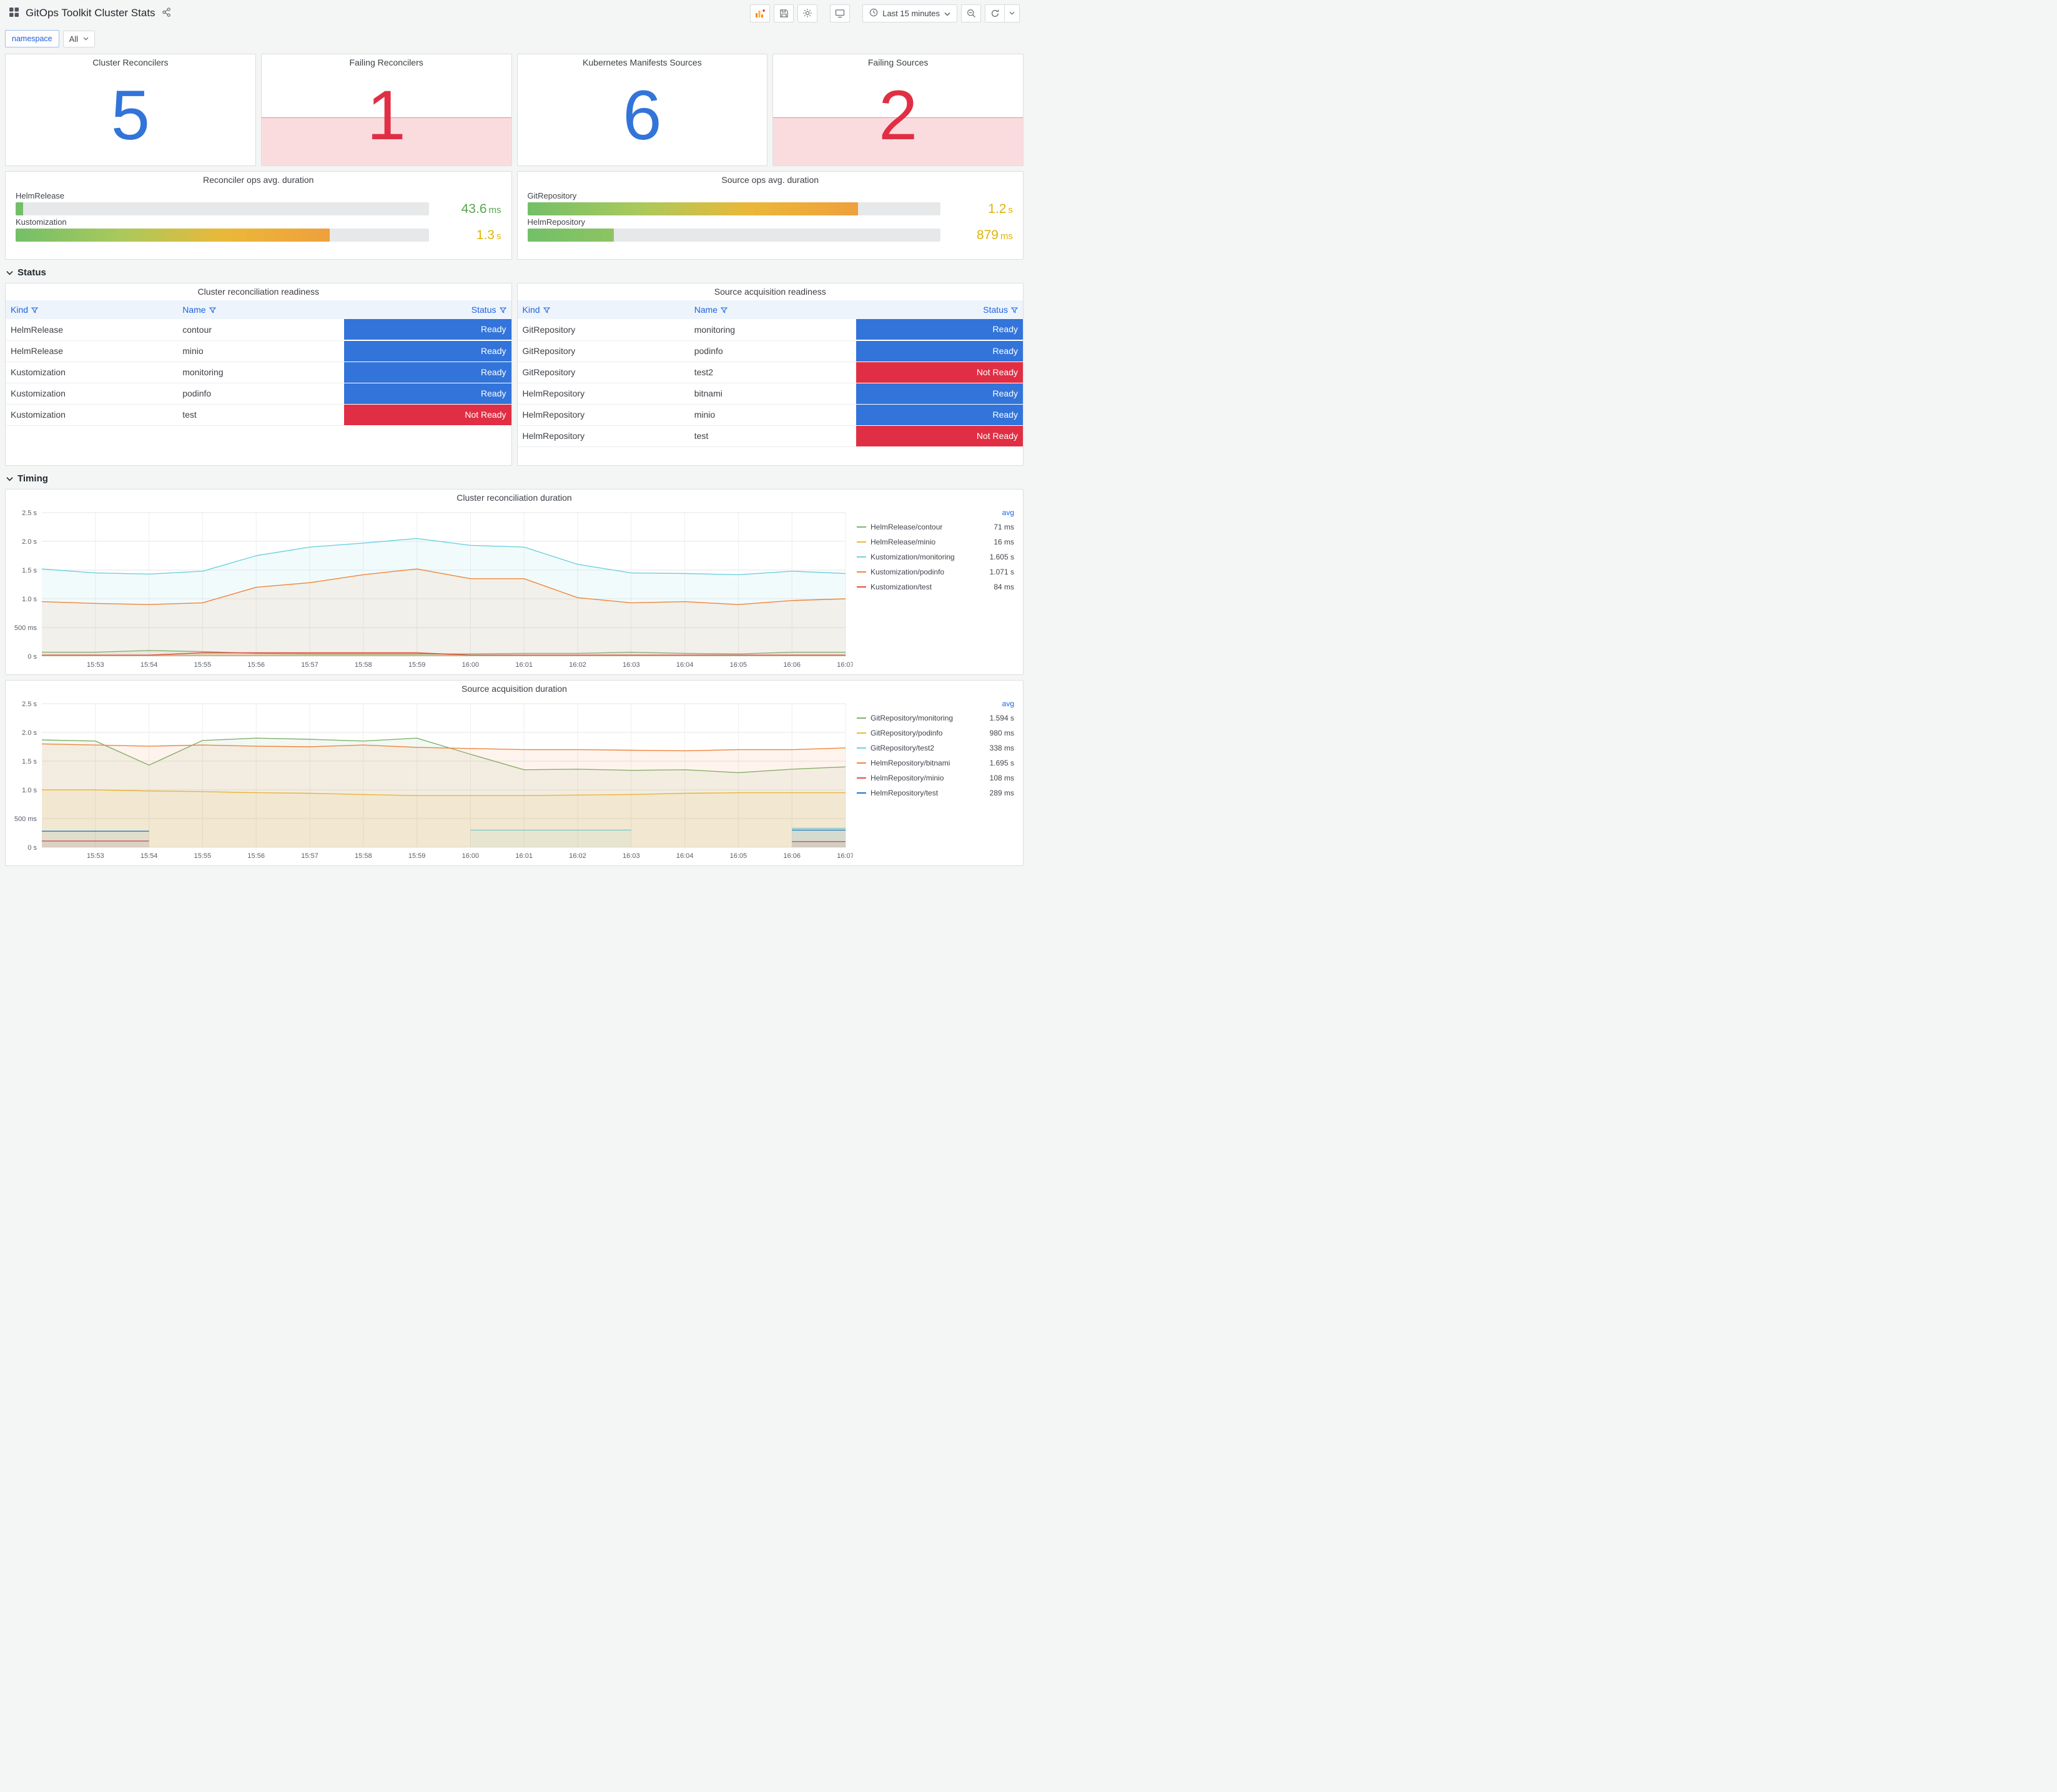 The width and height of the screenshot is (2057, 1792). What do you see at coordinates (166, 13) in the screenshot?
I see `share-icon` at bounding box center [166, 13].